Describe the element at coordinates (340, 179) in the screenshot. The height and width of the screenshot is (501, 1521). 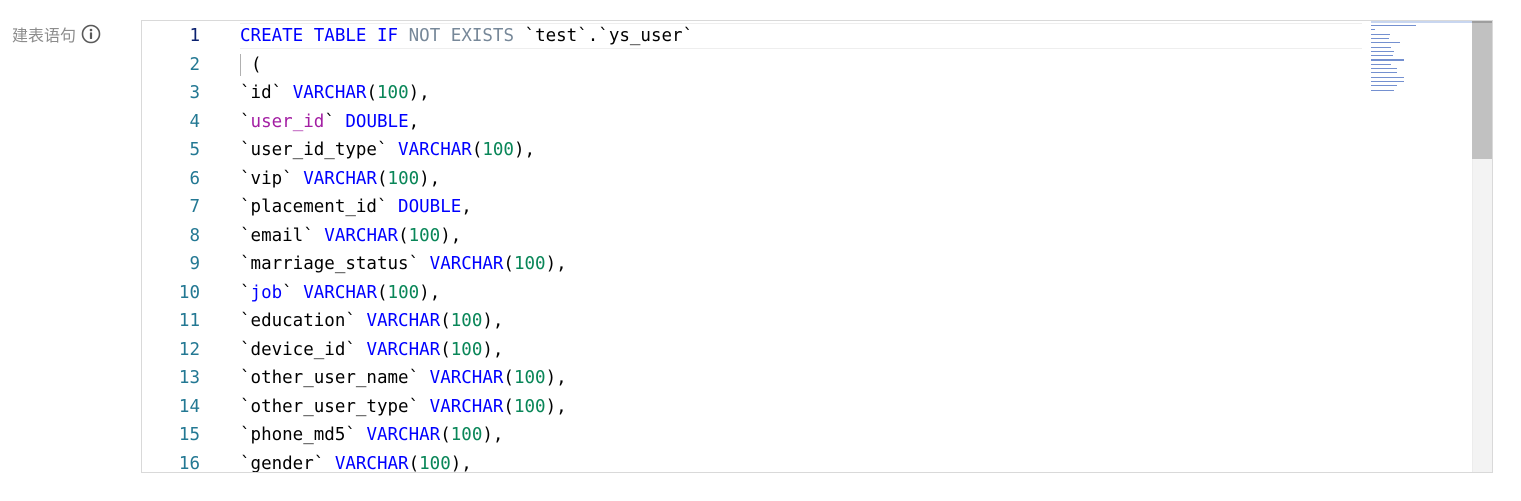
I see `code-line: `vip` VARCHAR(100),` at that location.